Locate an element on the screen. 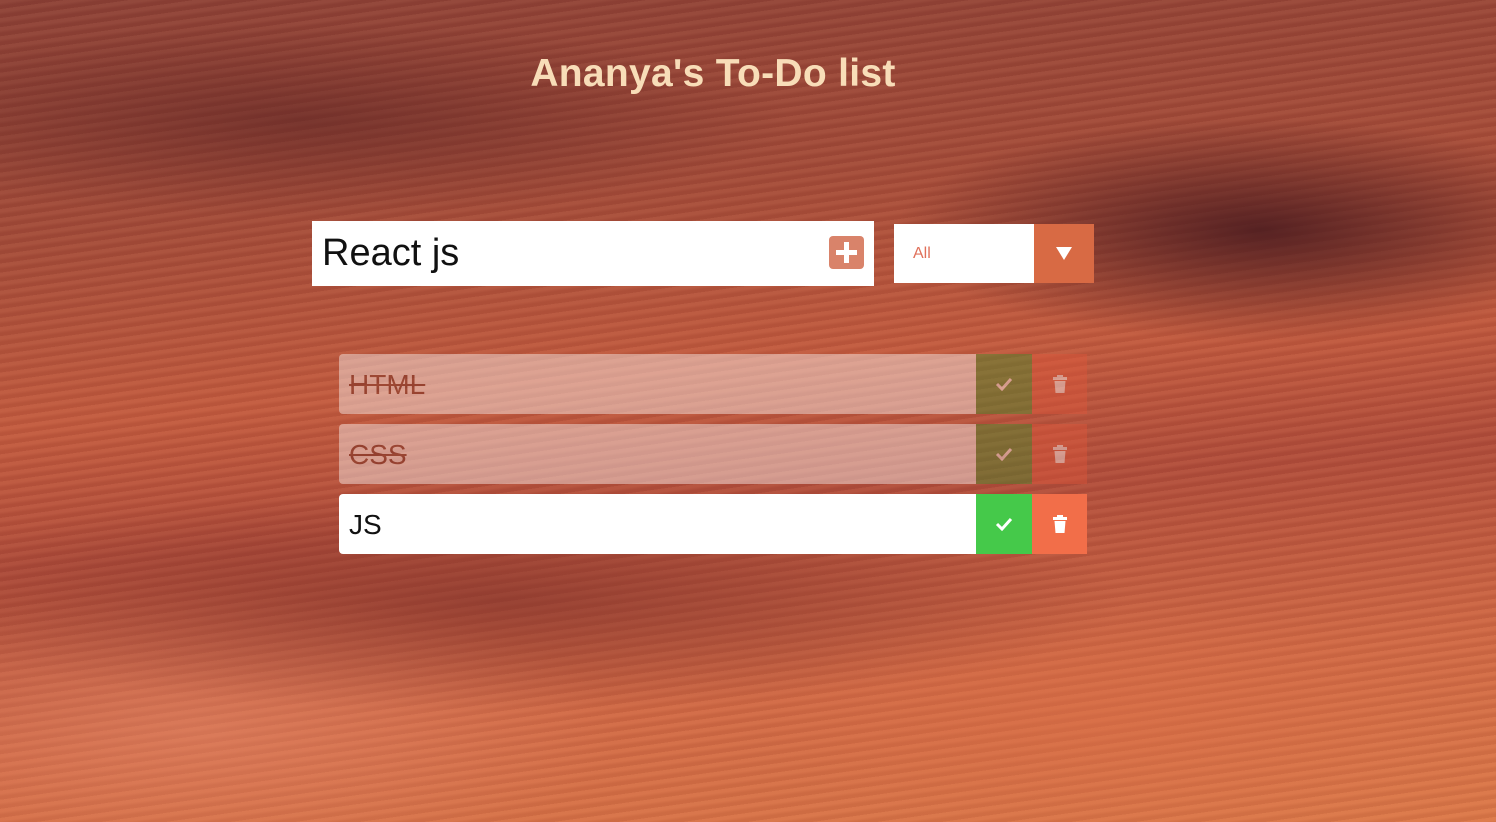 The width and height of the screenshot is (1496, 822). todo-text: JS is located at coordinates (365, 524).